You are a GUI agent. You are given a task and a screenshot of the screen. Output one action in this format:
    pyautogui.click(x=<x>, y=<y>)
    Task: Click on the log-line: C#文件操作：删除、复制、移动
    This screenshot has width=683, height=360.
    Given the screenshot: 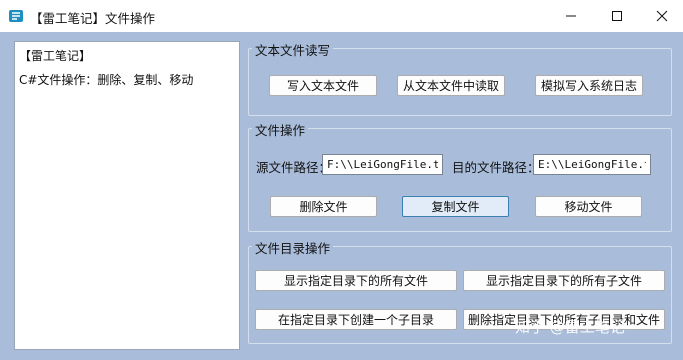 What is the action you would take?
    pyautogui.click(x=106, y=80)
    